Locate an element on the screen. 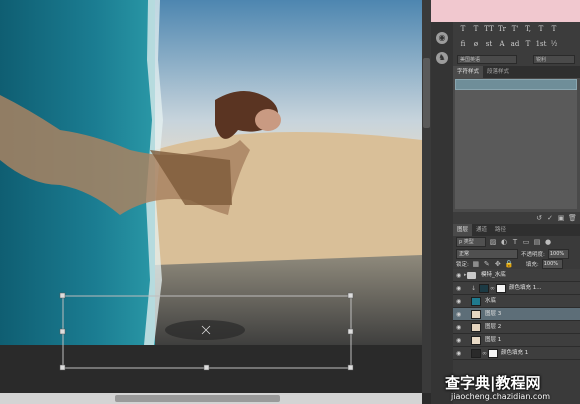  style-panel-footer: ↺ ✓ ▣ 🗑 is located at coordinates (516, 218).